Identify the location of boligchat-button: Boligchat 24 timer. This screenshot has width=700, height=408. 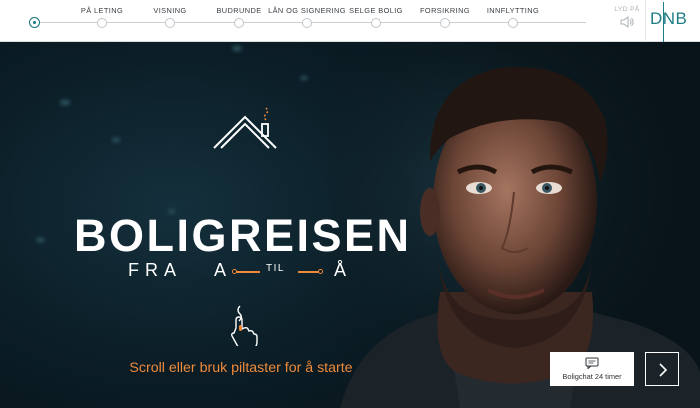
(592, 369).